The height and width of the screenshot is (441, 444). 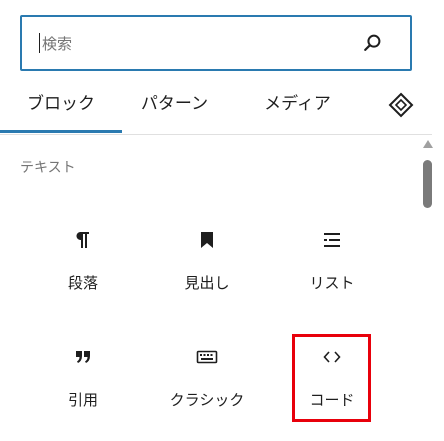 I want to click on list-icon, so click(x=332, y=240).